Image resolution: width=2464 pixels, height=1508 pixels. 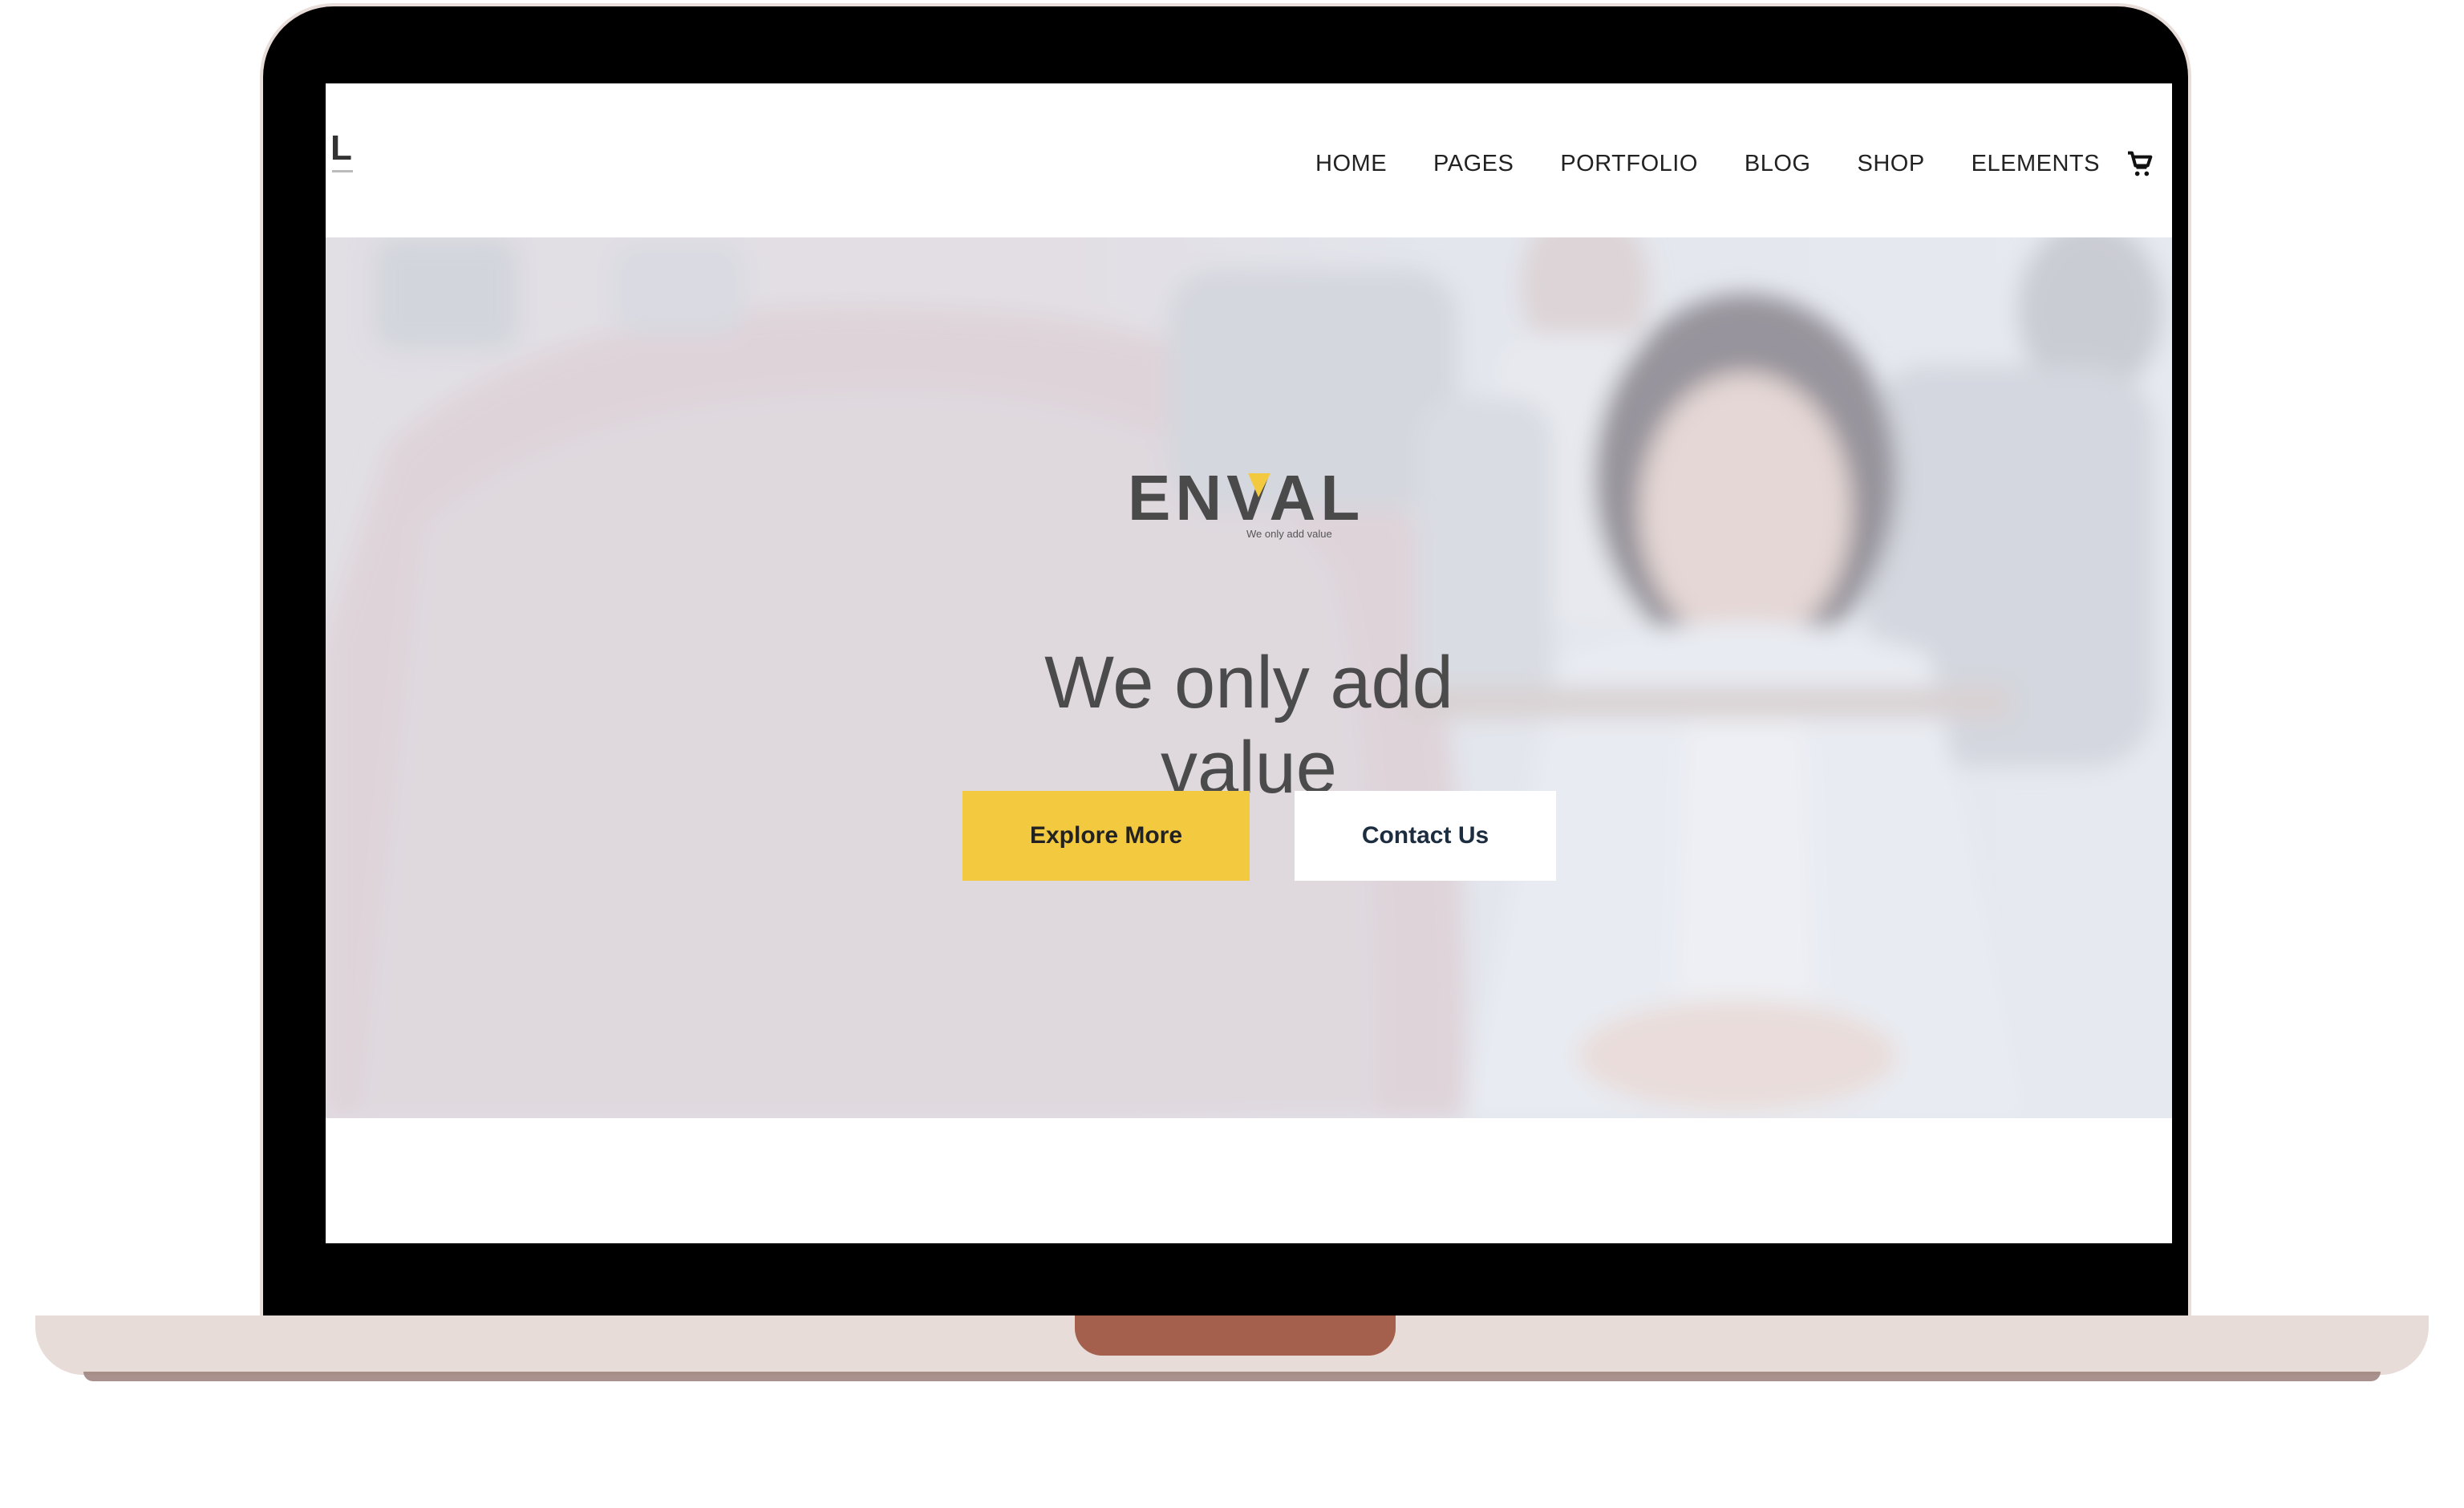 I want to click on hero-brand-logo: ENVAL We only add value, so click(x=1248, y=502).